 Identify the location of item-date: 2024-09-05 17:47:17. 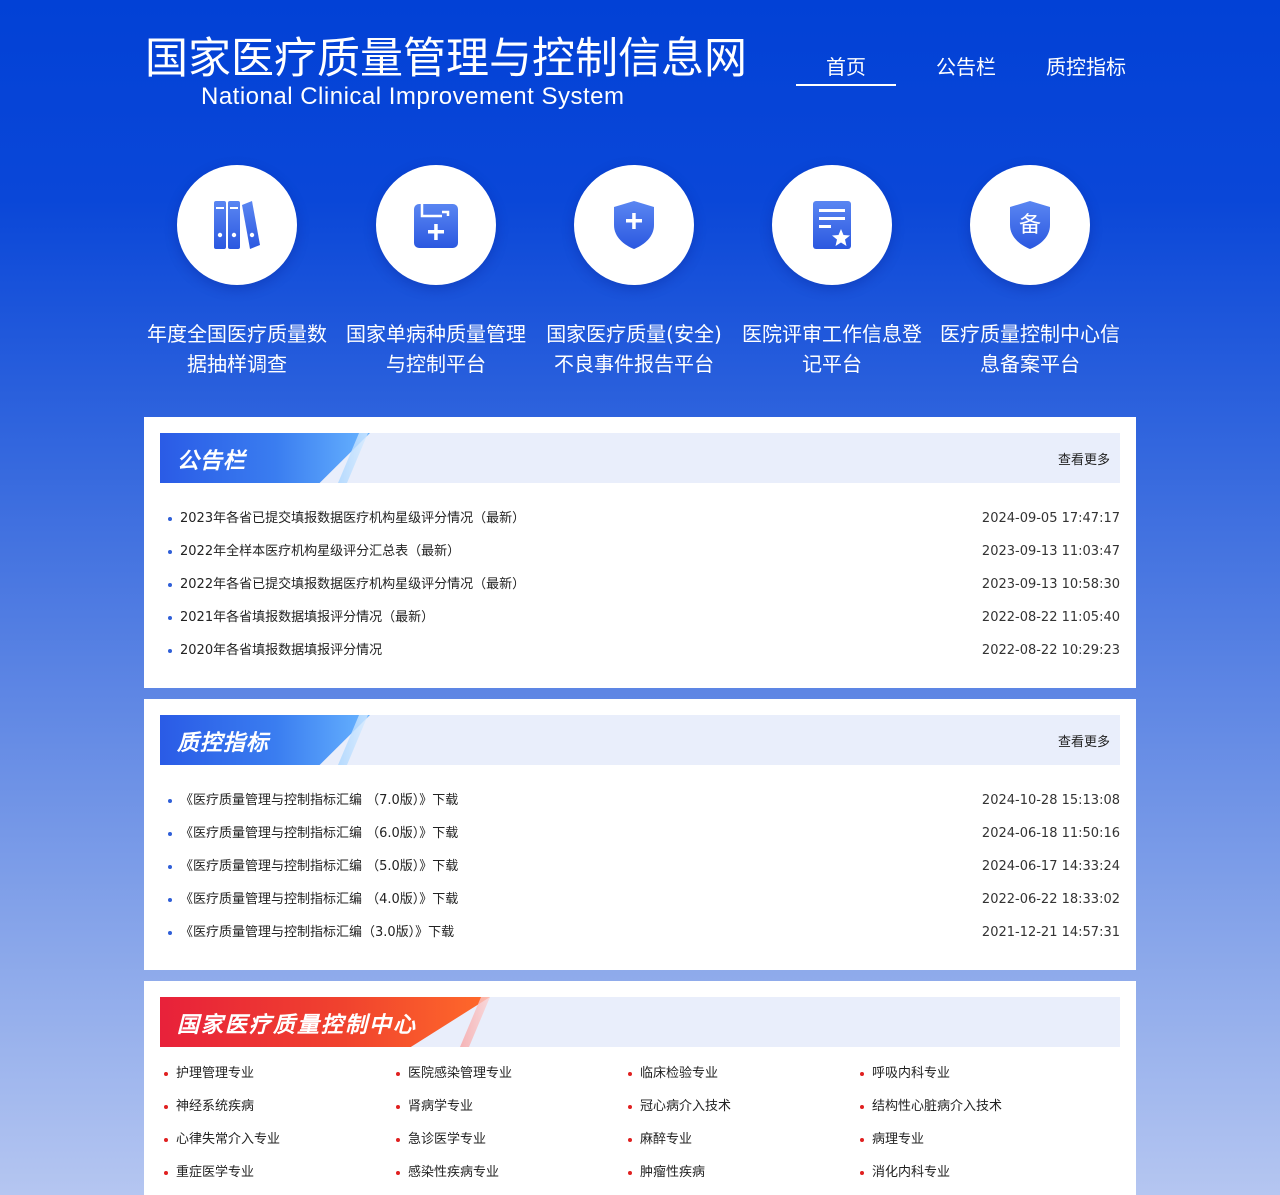
(1050, 518).